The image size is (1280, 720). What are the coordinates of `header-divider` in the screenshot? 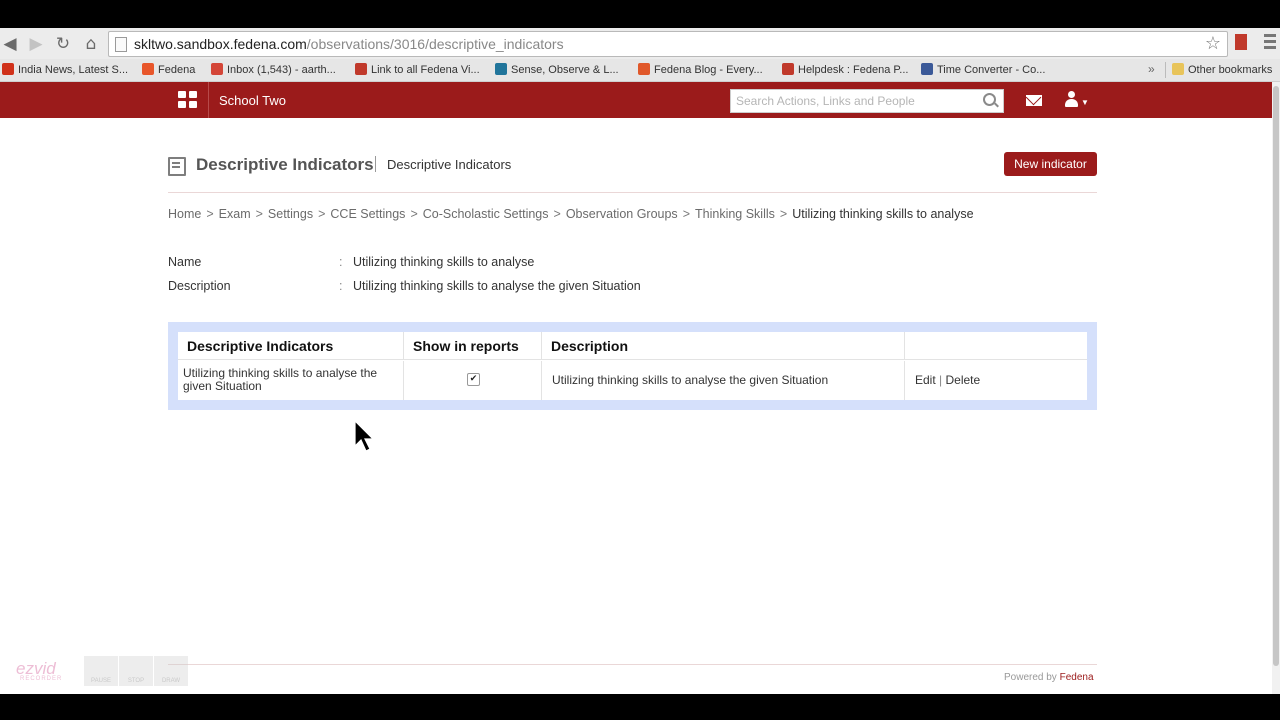 It's located at (208, 100).